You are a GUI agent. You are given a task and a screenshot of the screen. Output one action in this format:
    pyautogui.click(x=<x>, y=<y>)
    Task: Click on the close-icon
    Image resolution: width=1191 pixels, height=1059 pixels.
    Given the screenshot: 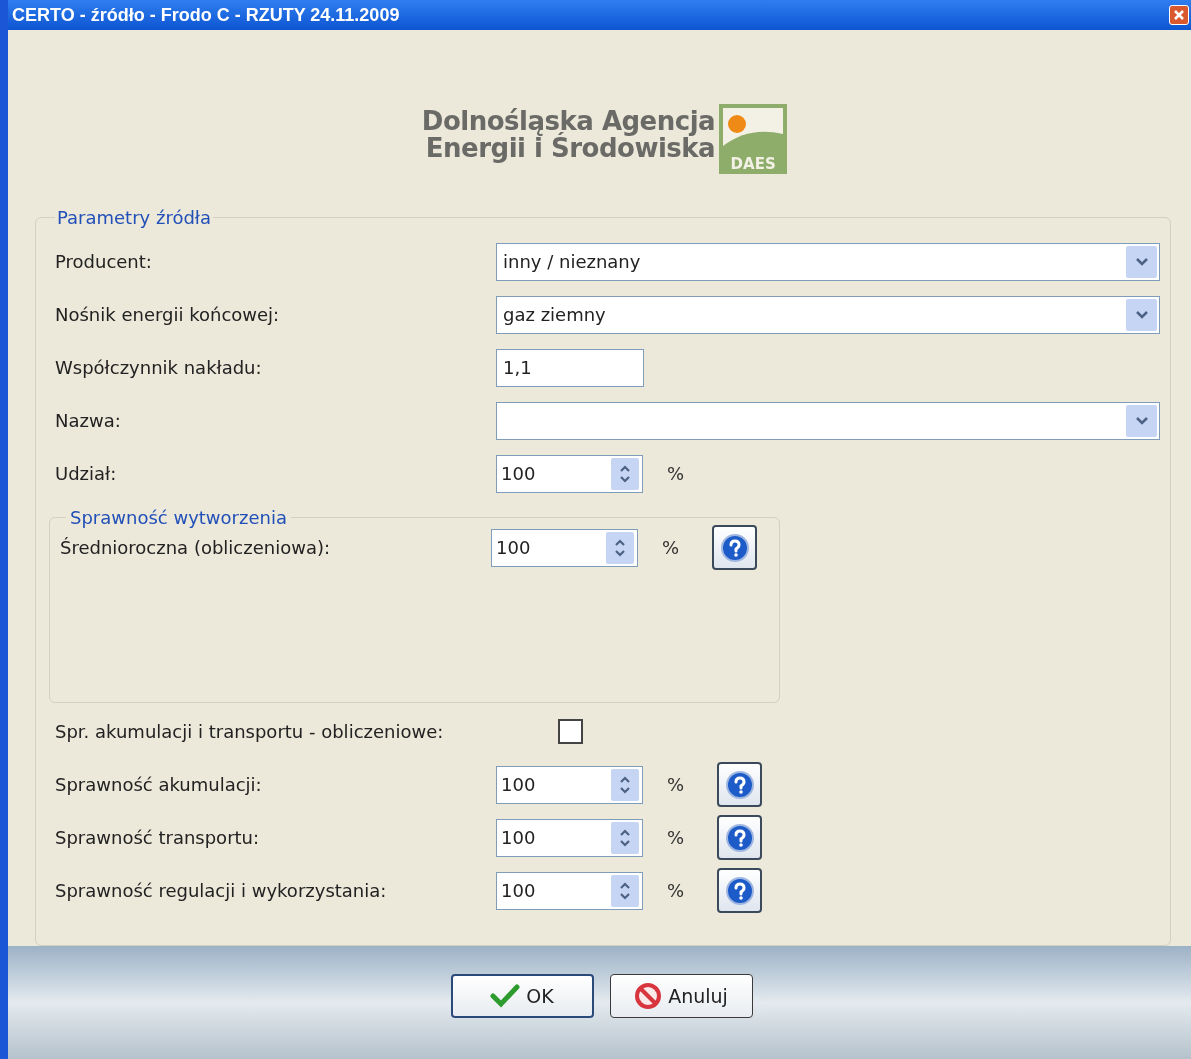 What is the action you would take?
    pyautogui.click(x=1179, y=15)
    